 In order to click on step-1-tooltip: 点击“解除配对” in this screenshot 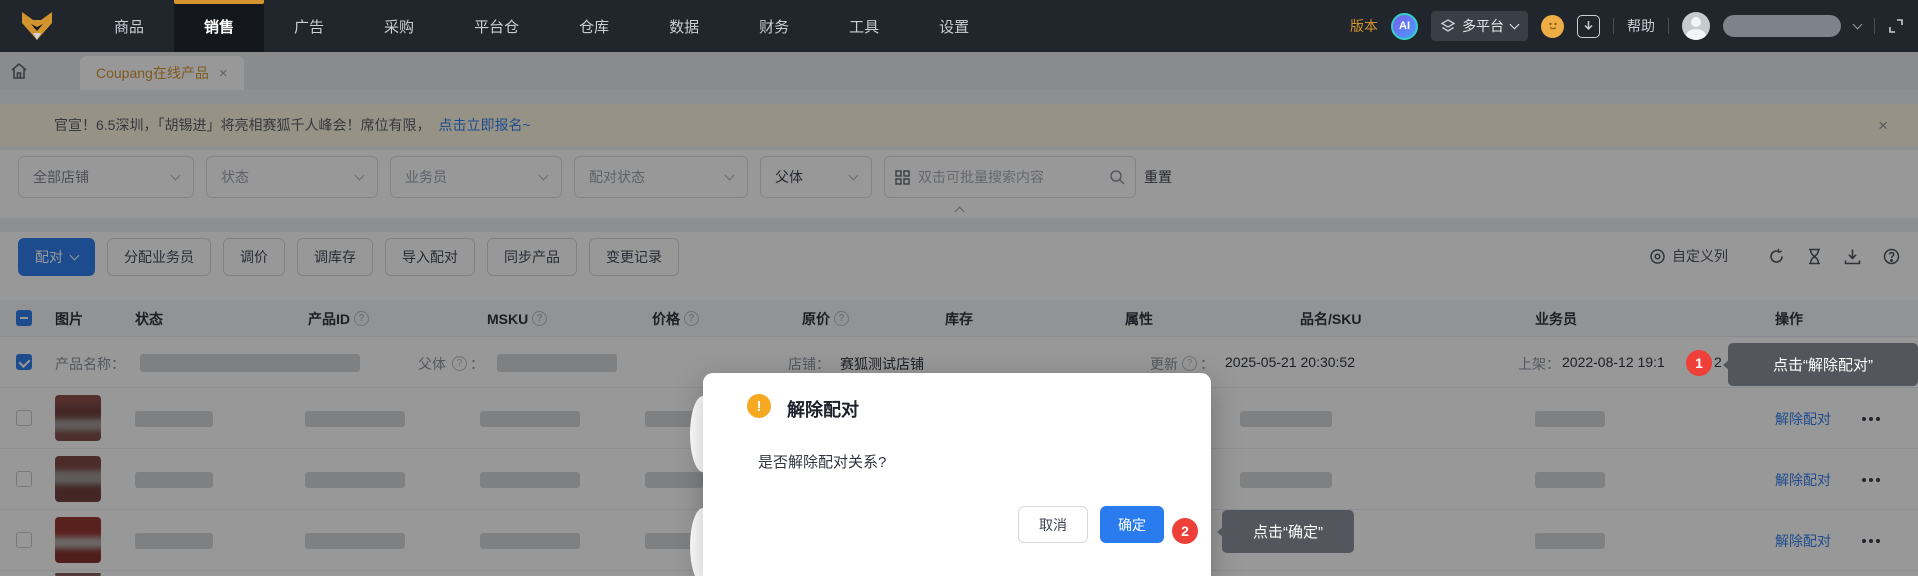, I will do `click(1823, 364)`.